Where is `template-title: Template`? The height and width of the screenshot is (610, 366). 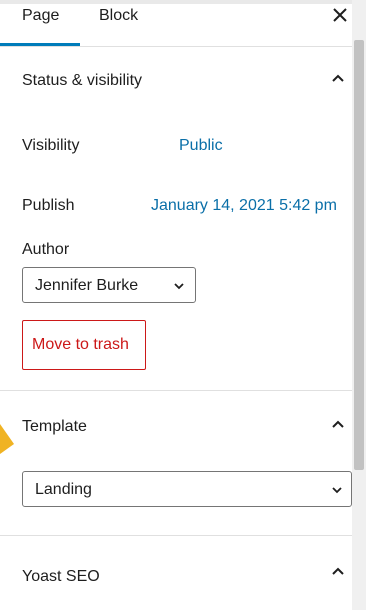
template-title: Template is located at coordinates (54, 427).